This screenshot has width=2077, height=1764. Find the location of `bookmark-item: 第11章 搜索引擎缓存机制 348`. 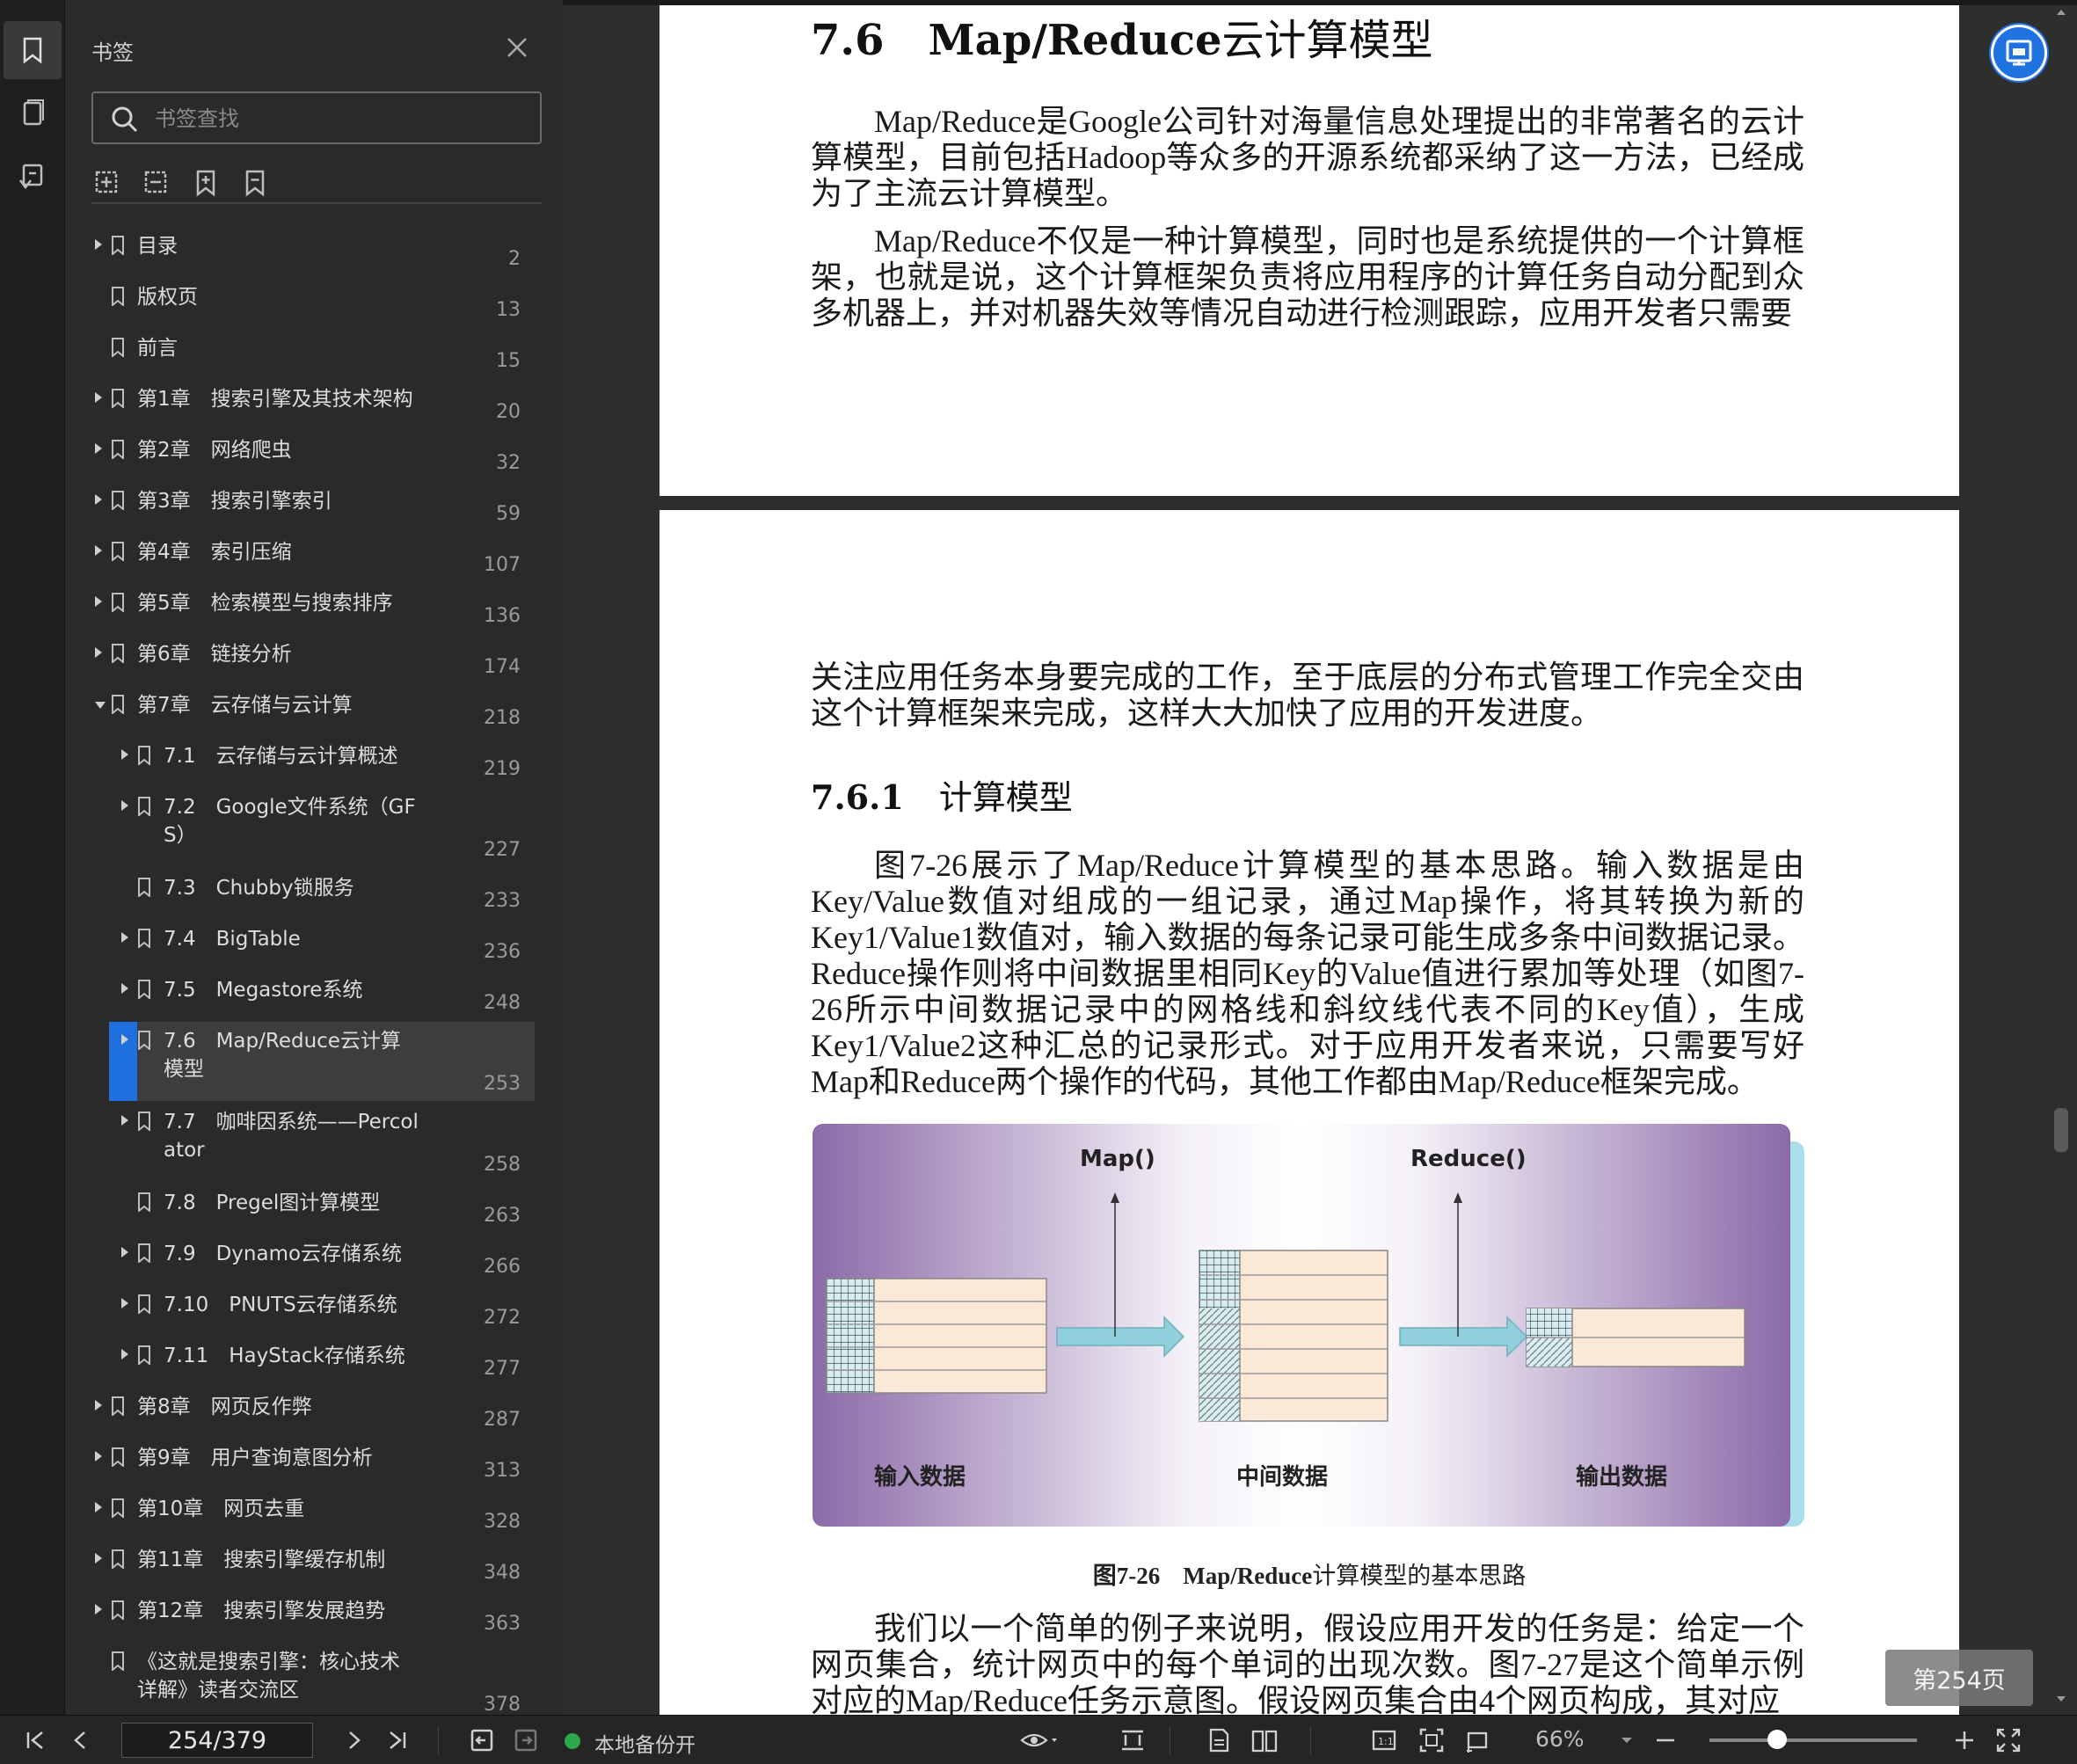

bookmark-item: 第11章 搜索引擎缓存机制 348 is located at coordinates (304, 1566).